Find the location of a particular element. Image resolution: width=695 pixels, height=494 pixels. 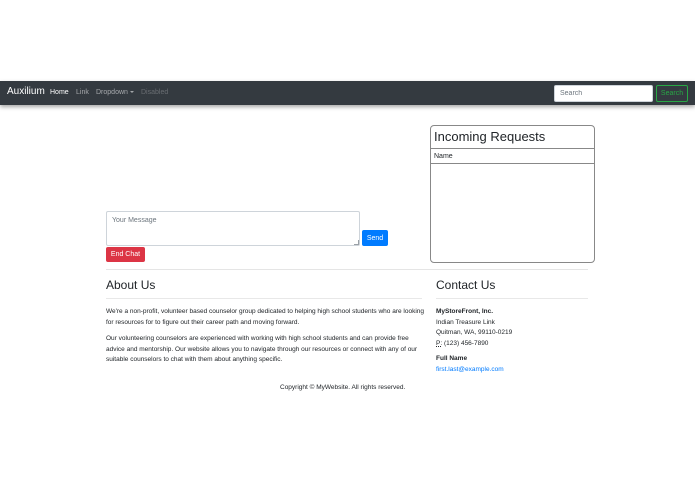

end-chat-button: End Chat is located at coordinates (125, 254).